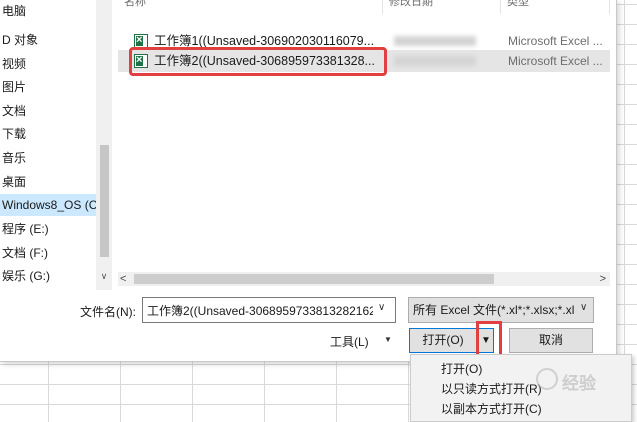 The height and width of the screenshot is (422, 637). I want to click on paw-logo-icon, so click(547, 379).